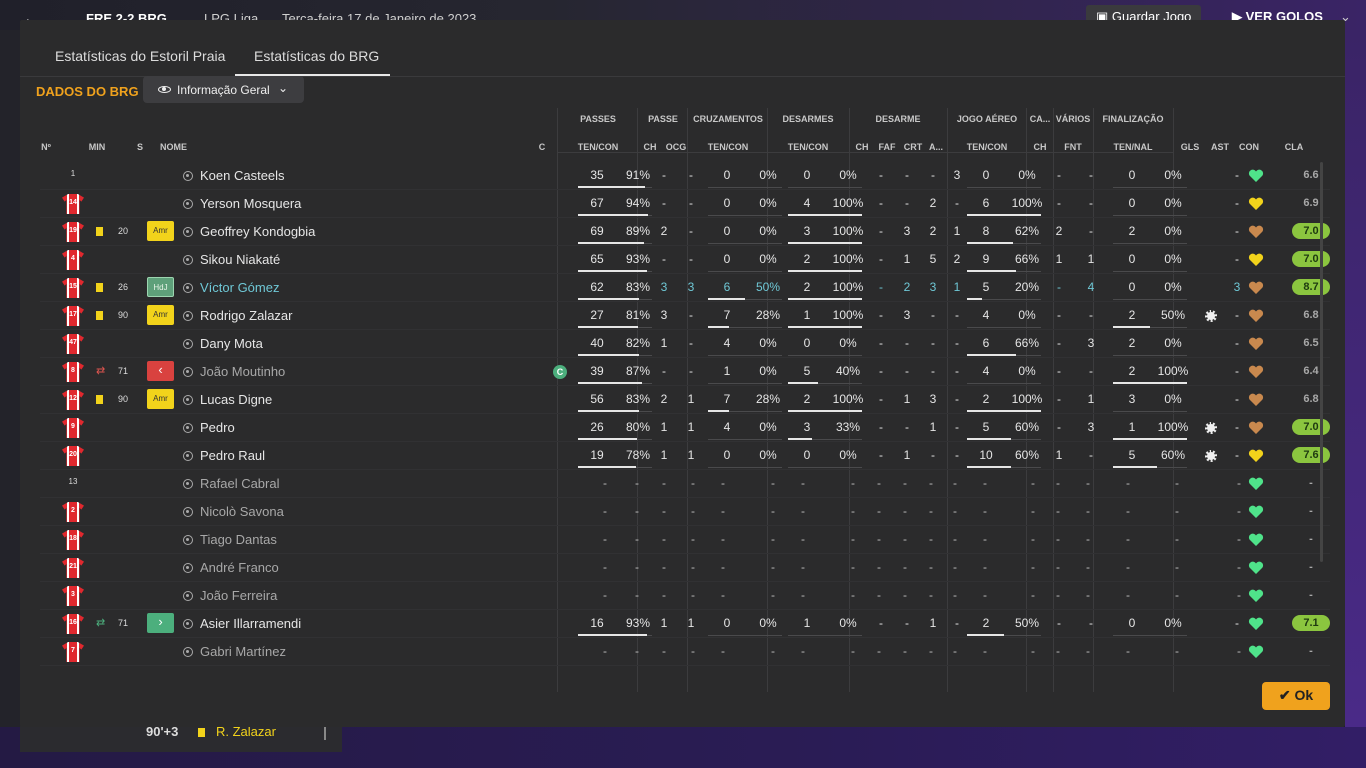 The image size is (1366, 768). Describe the element at coordinates (73, 650) in the screenshot. I see `shirt-number: 7` at that location.